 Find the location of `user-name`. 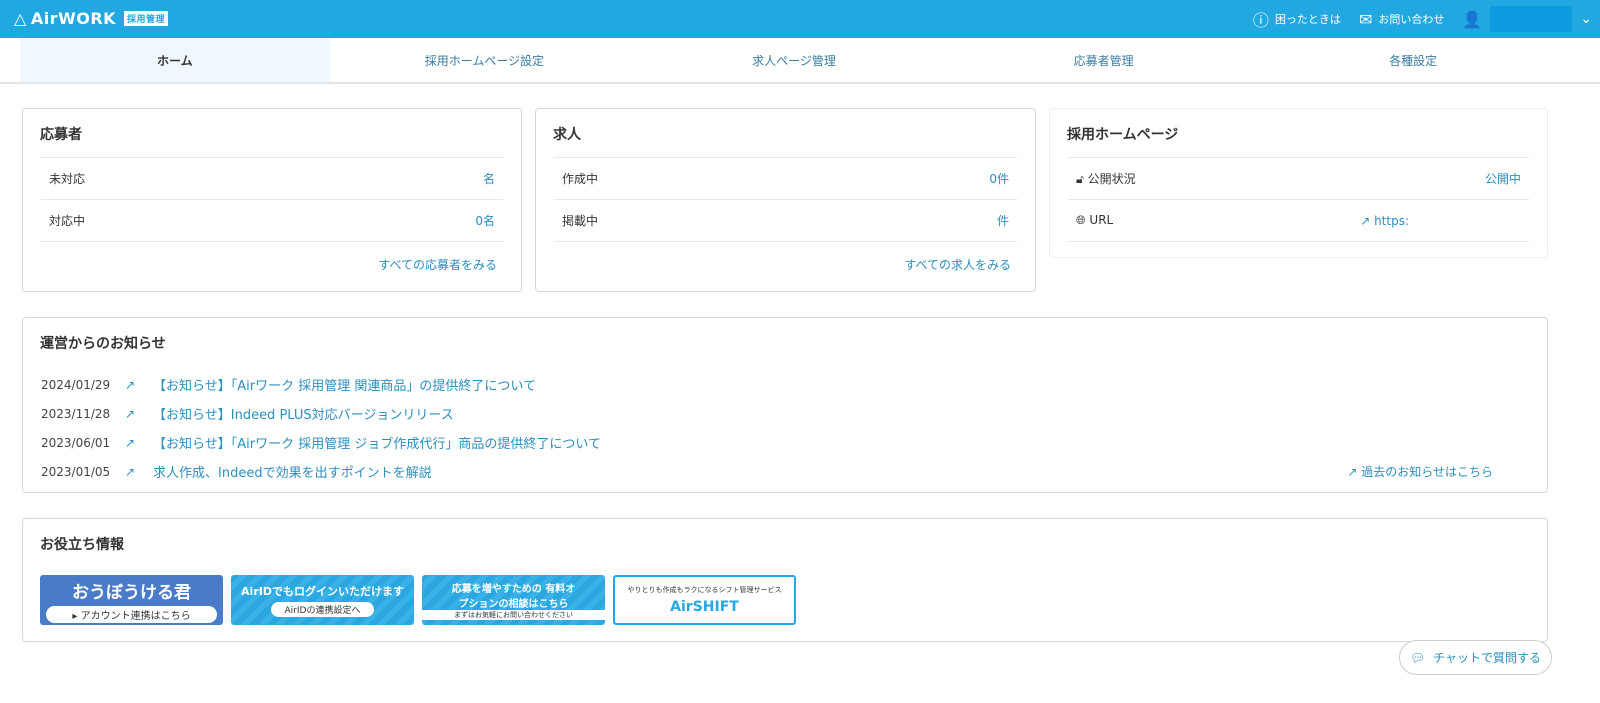

user-name is located at coordinates (1531, 19).